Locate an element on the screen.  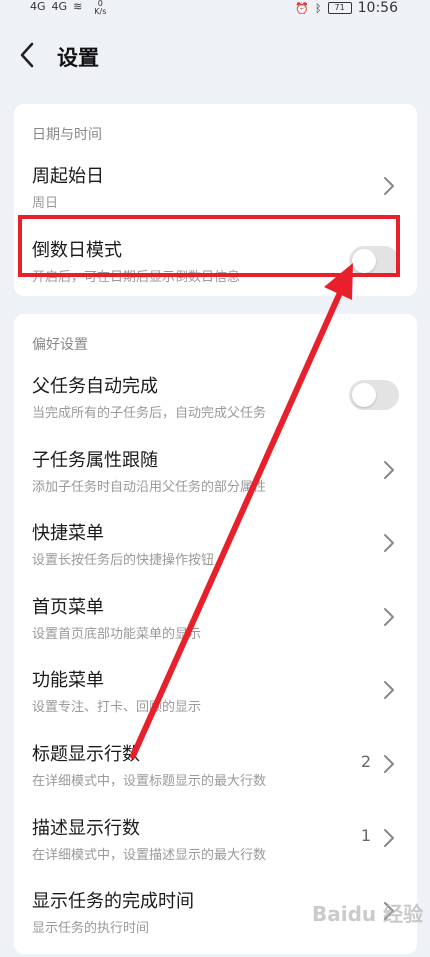
setting-parent-auto-complete: 父任务自动完成 当完成所有的子任务后，自动完成父任务 is located at coordinates (215, 407).